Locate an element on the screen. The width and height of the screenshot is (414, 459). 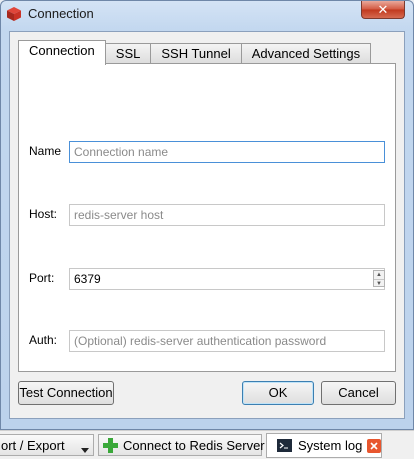
tab-ssh-tunnel: SSH Tunnel is located at coordinates (196, 53).